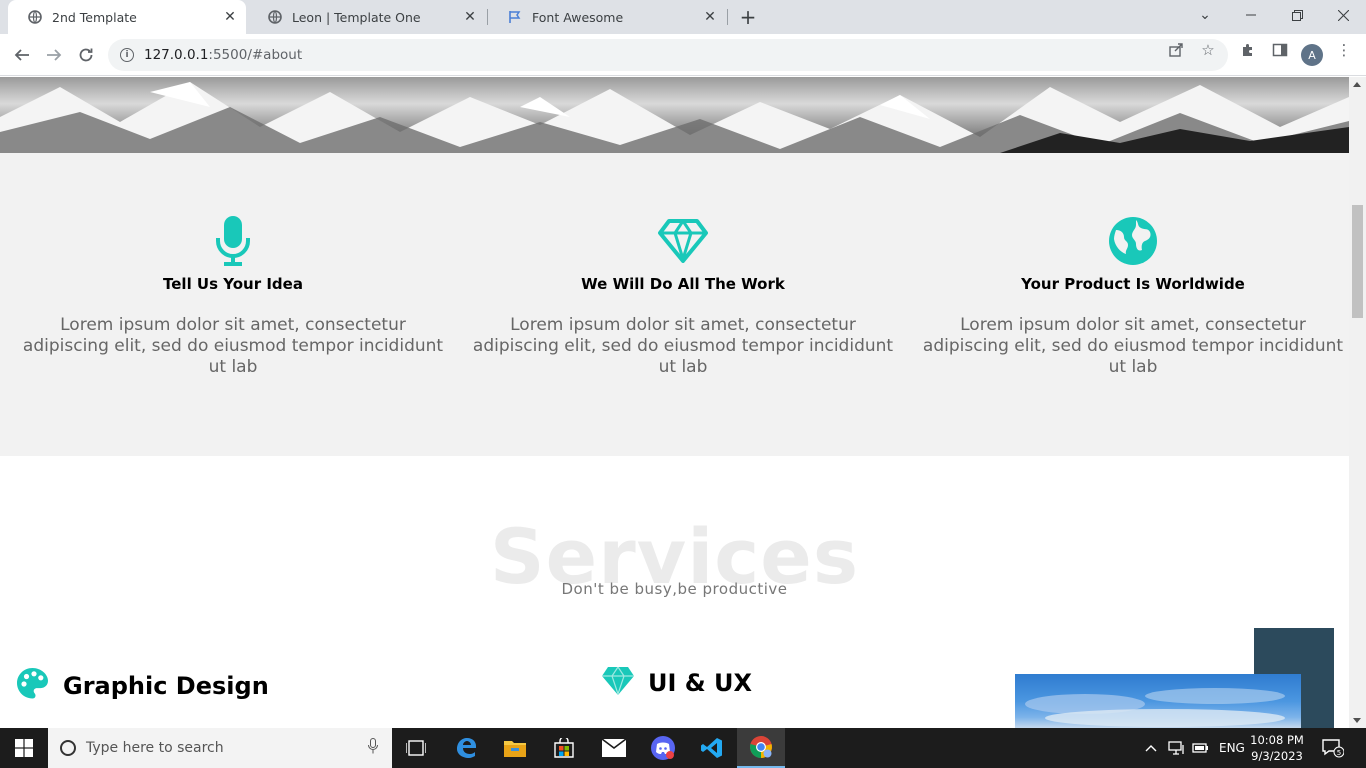 This screenshot has height=768, width=1366. What do you see at coordinates (166, 685) in the screenshot?
I see `service-title: Graphic Design` at bounding box center [166, 685].